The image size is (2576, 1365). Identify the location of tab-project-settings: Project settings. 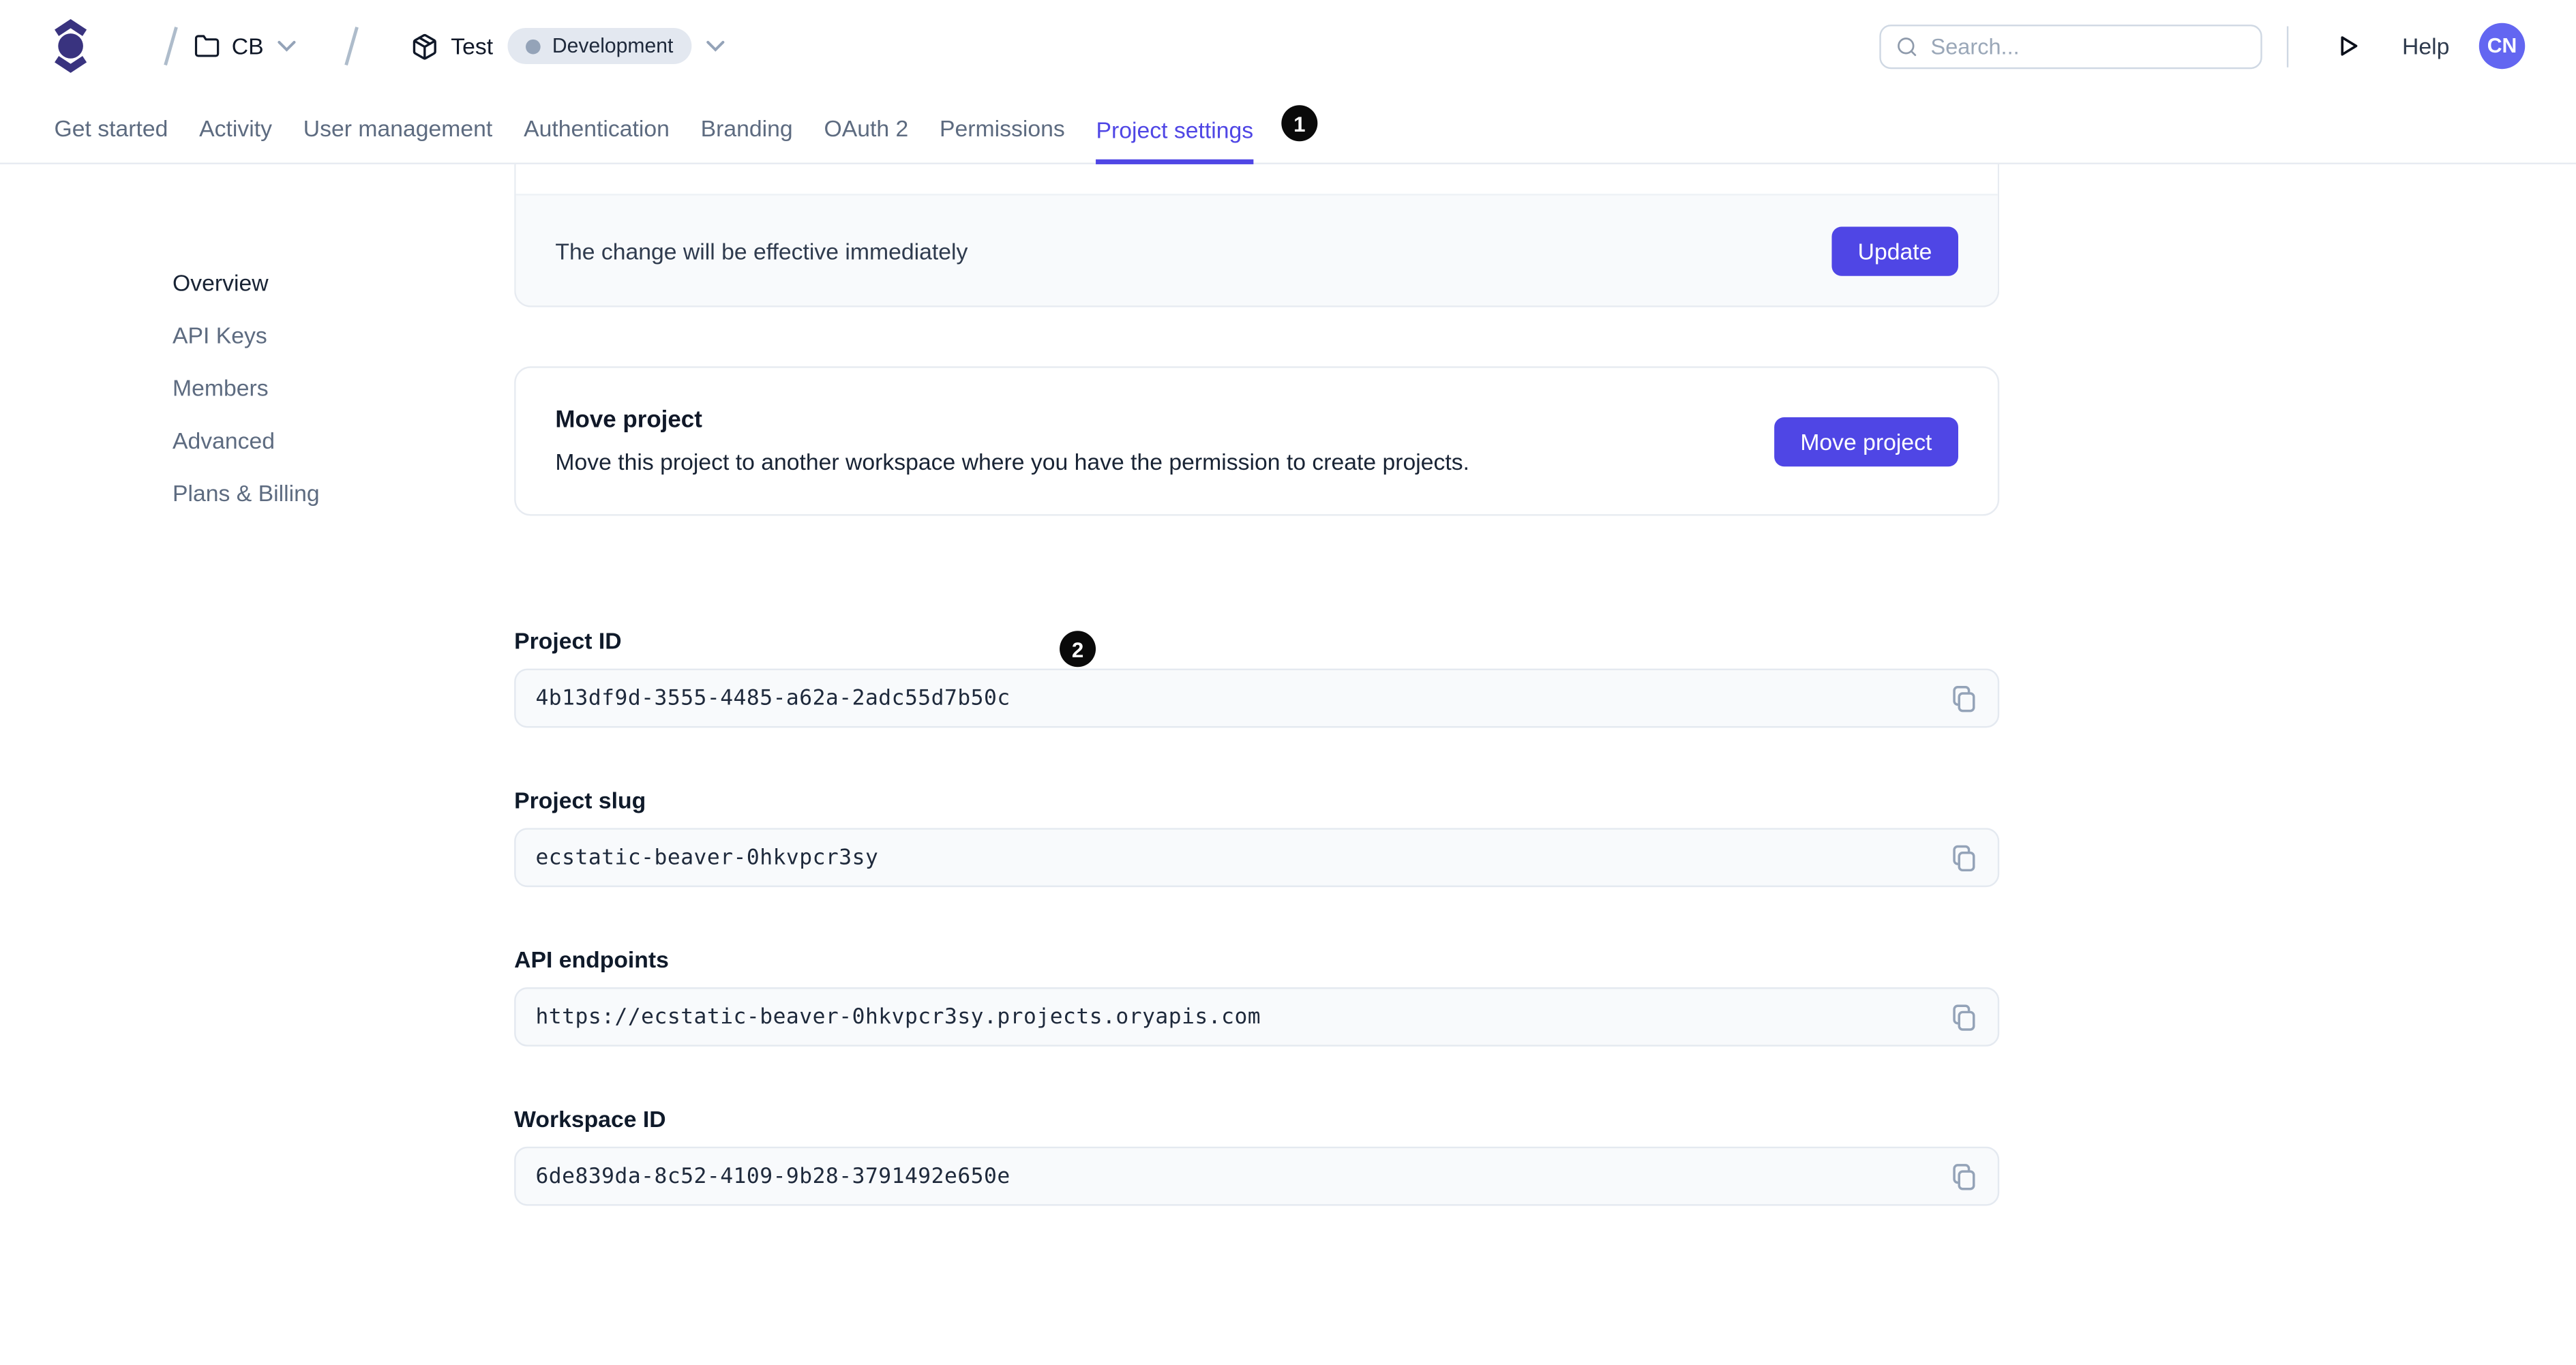
(1175, 140).